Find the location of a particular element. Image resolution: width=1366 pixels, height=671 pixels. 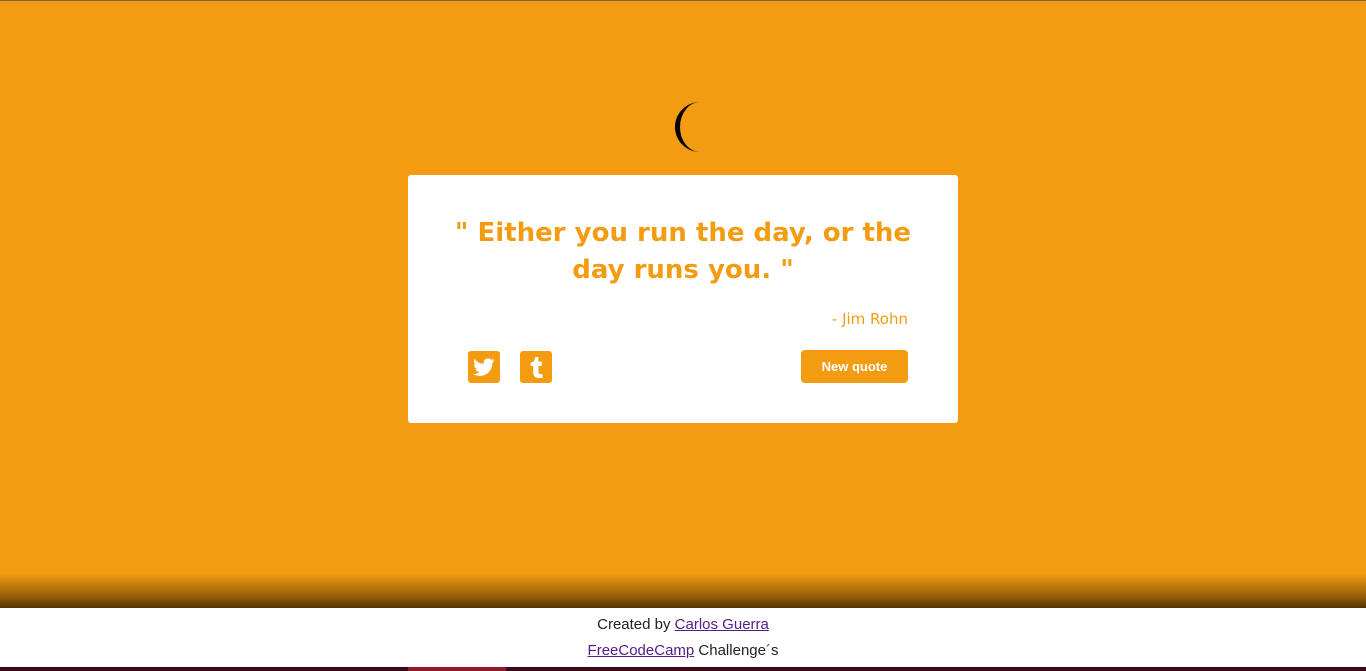

new-quote-button: New quote is located at coordinates (854, 366).